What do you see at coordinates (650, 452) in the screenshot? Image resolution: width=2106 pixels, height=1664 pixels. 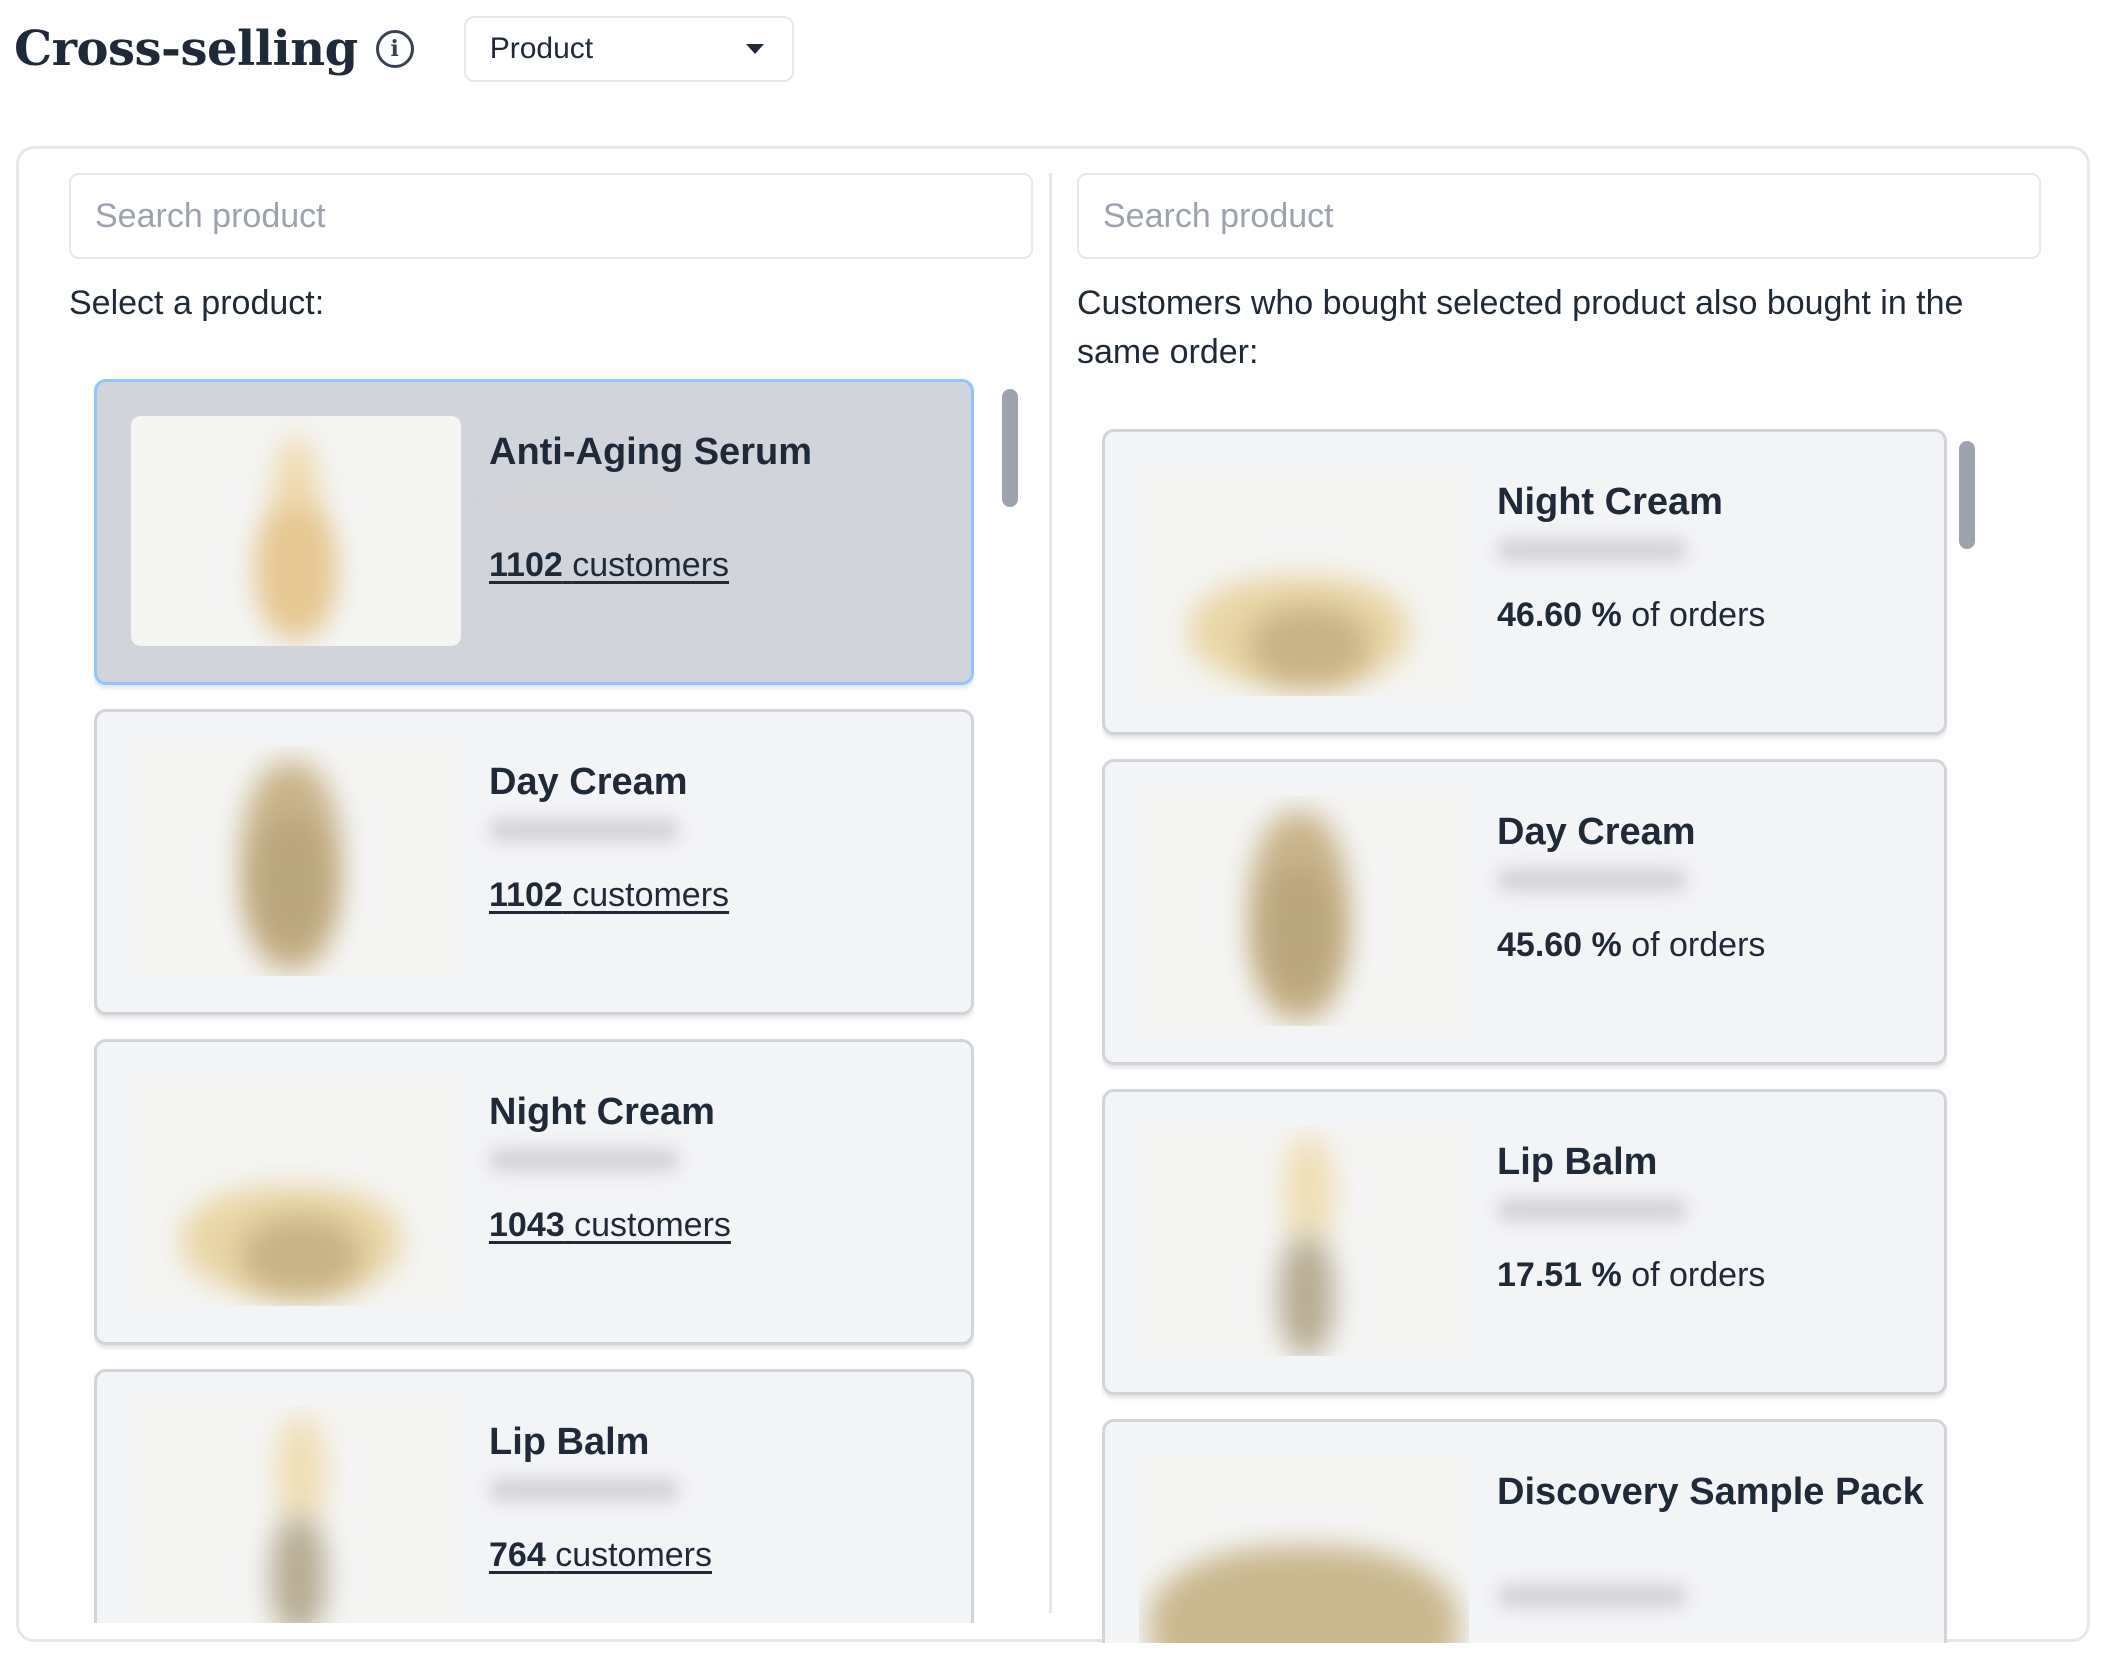 I see `product-name: Anti-Aging Serum` at bounding box center [650, 452].